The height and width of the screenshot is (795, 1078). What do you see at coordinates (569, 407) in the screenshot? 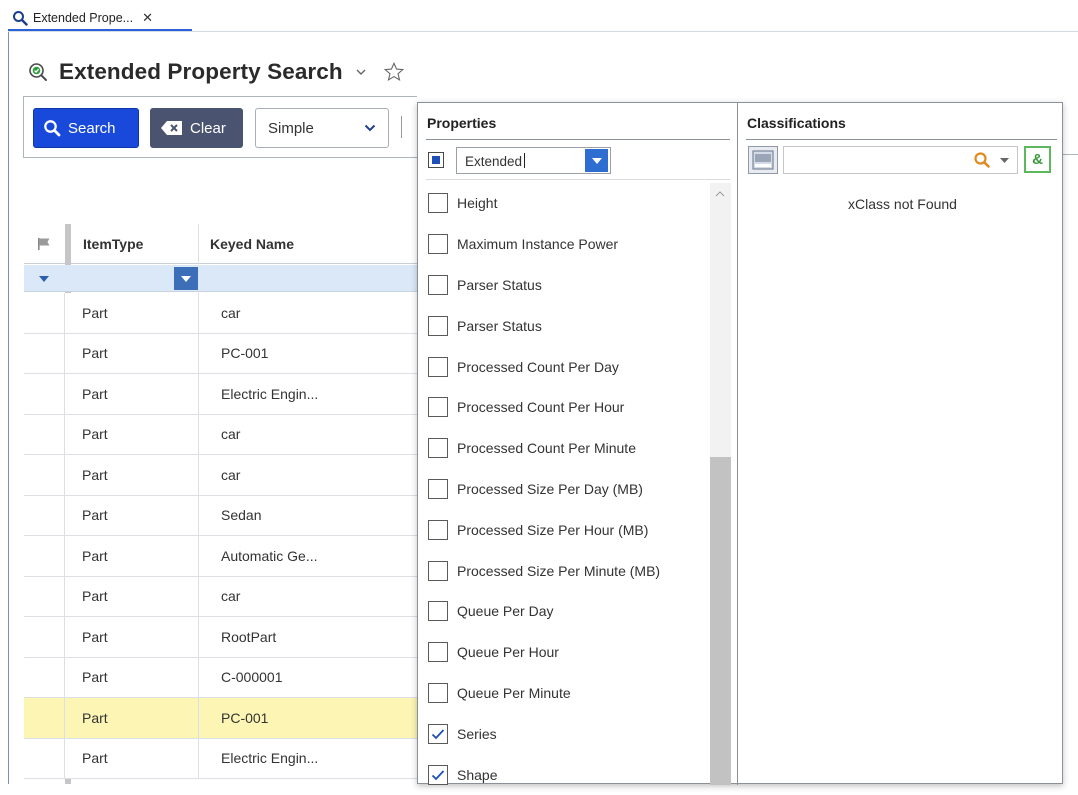
I see `property-item: Processed Count Per Hour` at bounding box center [569, 407].